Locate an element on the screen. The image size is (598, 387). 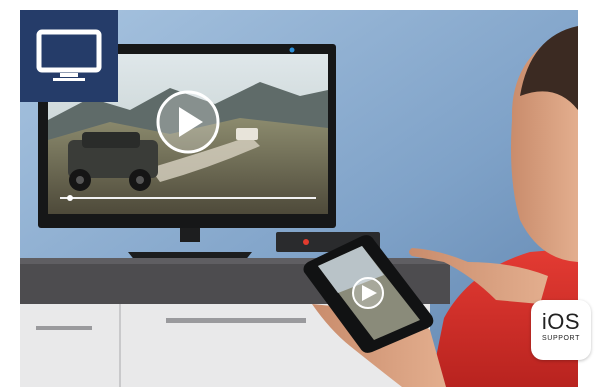
ios-subtitle: SUPPORT is located at coordinates (561, 338).